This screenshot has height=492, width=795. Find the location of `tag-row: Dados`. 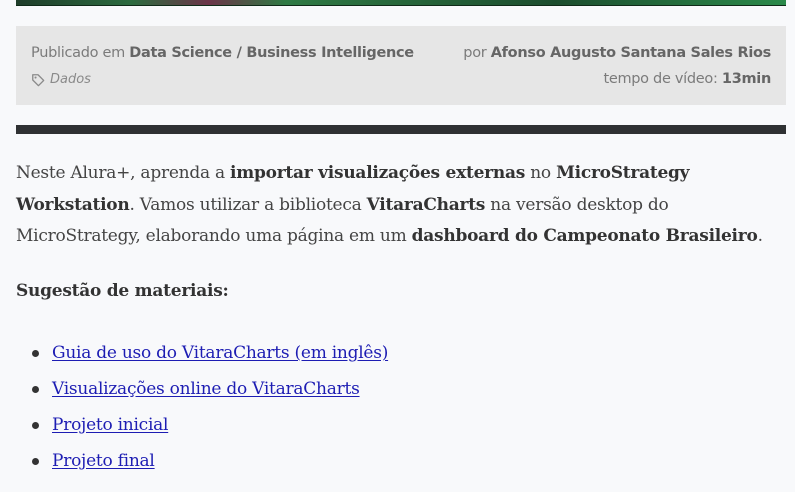

tag-row: Dados is located at coordinates (61, 79).